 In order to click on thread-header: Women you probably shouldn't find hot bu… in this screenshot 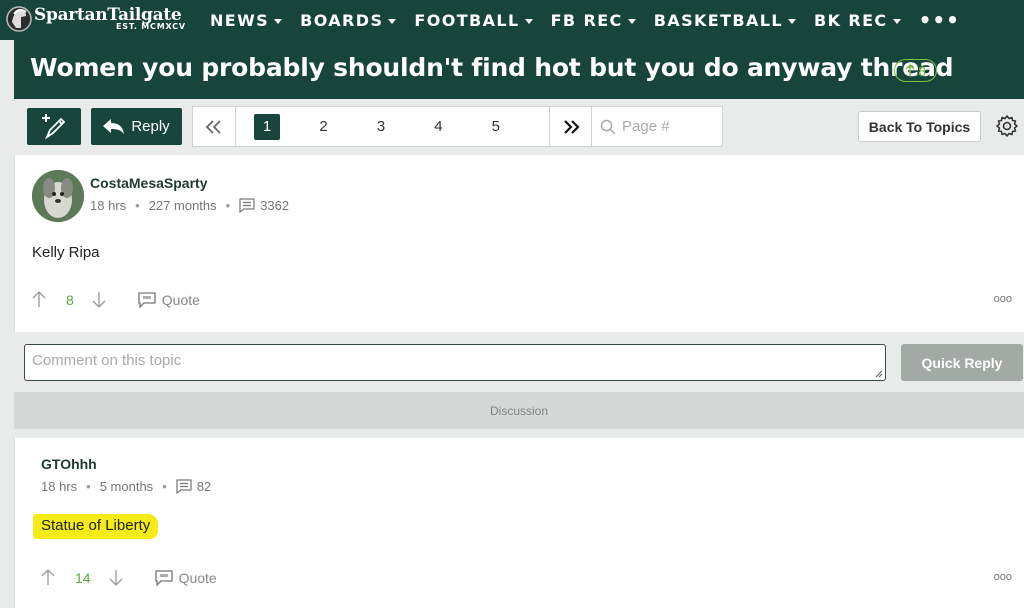, I will do `click(519, 69)`.